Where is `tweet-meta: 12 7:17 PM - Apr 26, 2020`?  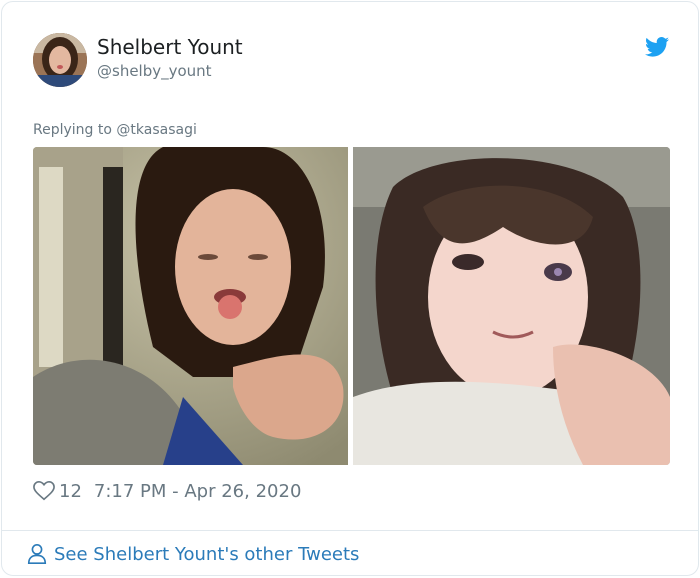 tweet-meta: 12 7:17 PM - Apr 26, 2020 is located at coordinates (167, 491).